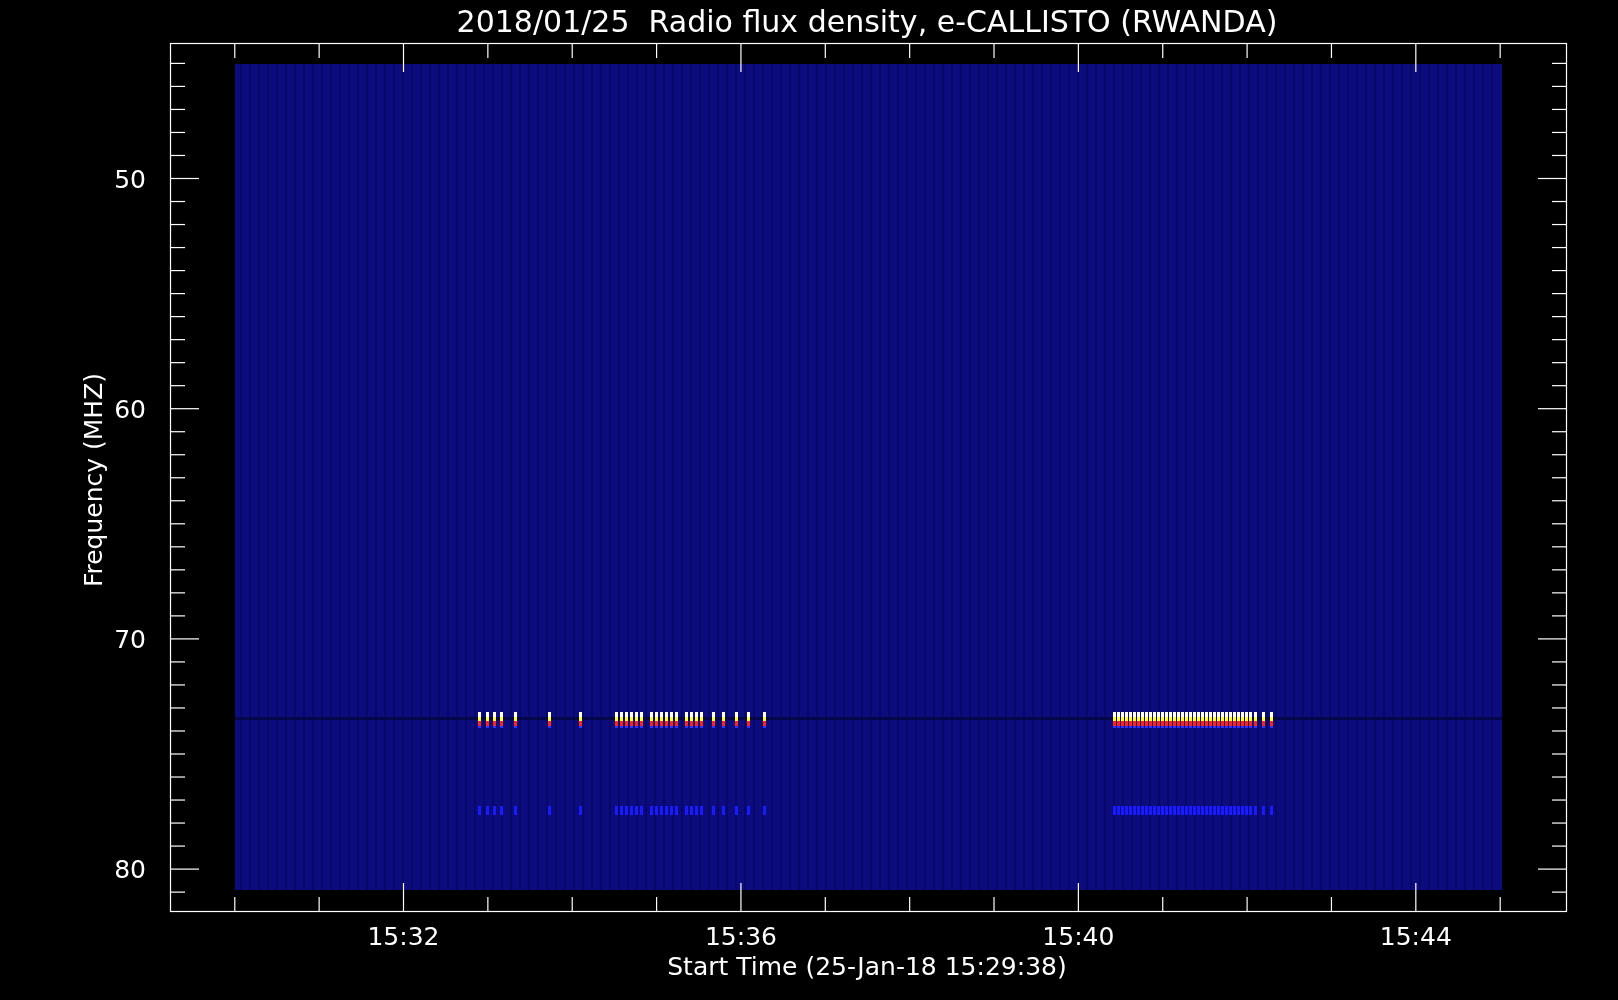 Image resolution: width=1618 pixels, height=1000 pixels. What do you see at coordinates (130, 409) in the screenshot?
I see `y-tick-label: 60` at bounding box center [130, 409].